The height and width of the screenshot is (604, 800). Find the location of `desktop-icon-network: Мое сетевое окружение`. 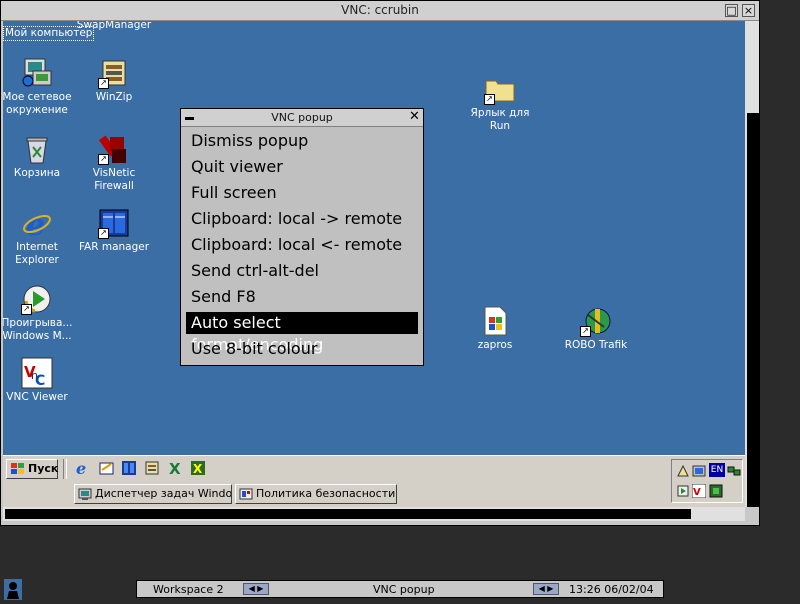

desktop-icon-network: Мое сетевое окружение is located at coordinates (38, 87).